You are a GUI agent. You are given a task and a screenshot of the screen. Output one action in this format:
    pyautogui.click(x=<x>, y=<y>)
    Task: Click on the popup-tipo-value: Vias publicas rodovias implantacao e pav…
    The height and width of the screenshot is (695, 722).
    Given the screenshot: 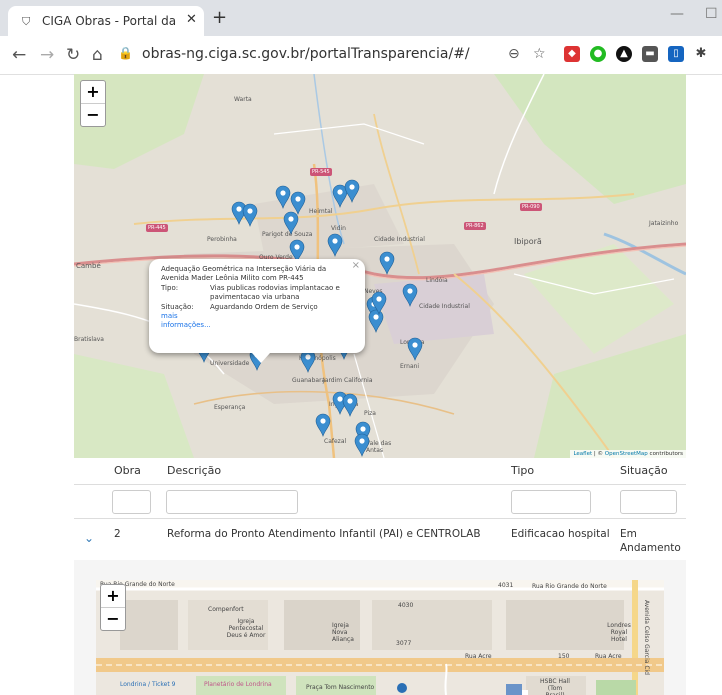 What is the action you would take?
    pyautogui.click(x=275, y=292)
    